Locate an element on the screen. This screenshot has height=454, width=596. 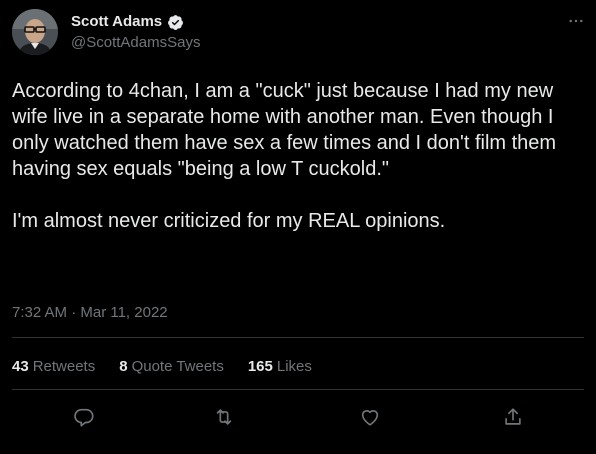
verified-badge-icon is located at coordinates (176, 22).